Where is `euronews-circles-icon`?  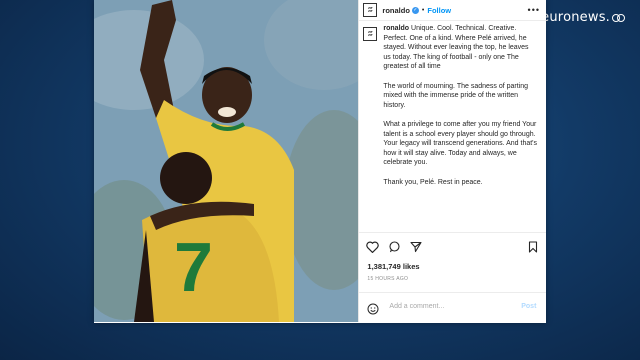
euronews-circles-icon is located at coordinates (619, 18).